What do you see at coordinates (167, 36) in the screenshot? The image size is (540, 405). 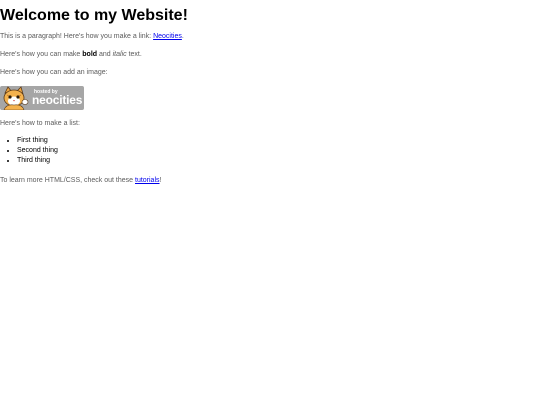 I see `neocities-link: Neocities` at bounding box center [167, 36].